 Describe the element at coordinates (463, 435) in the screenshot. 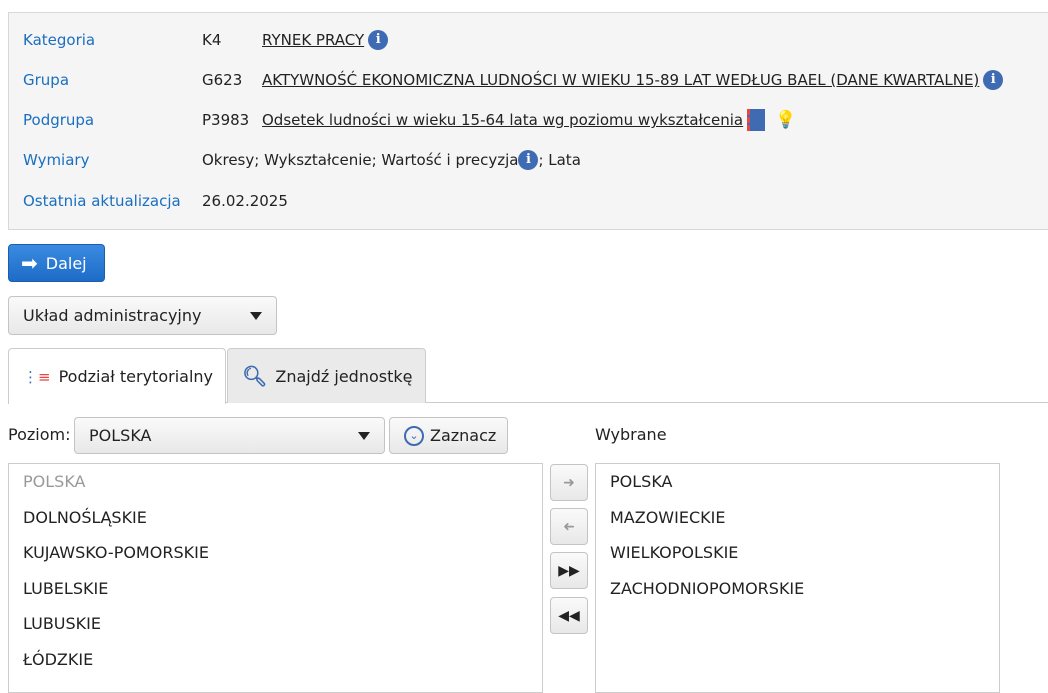

I see `select-all-label: Zaznacz` at that location.